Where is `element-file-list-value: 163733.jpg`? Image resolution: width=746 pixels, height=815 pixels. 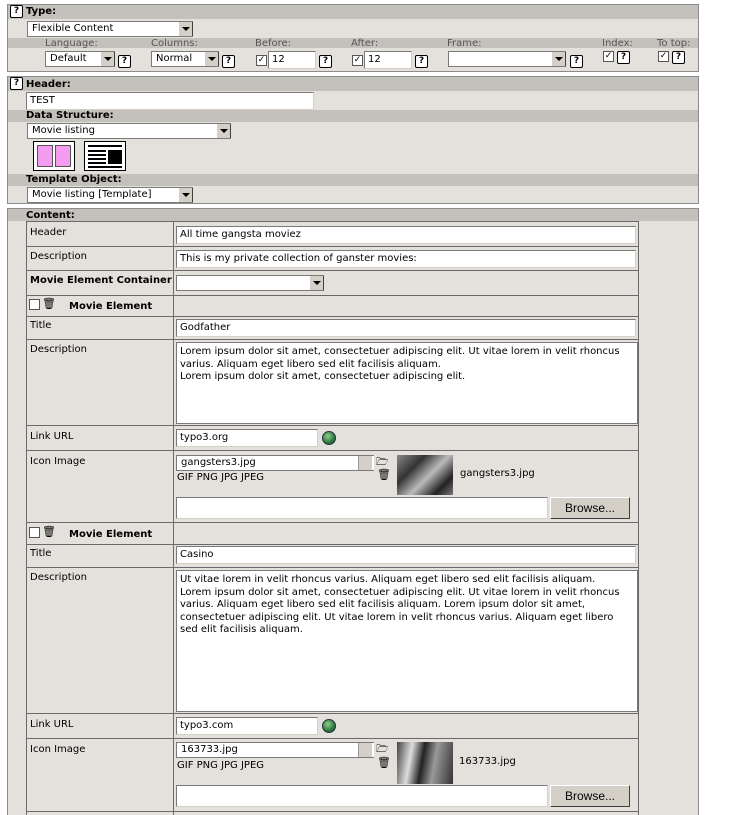 element-file-list-value: 163733.jpg is located at coordinates (209, 749).